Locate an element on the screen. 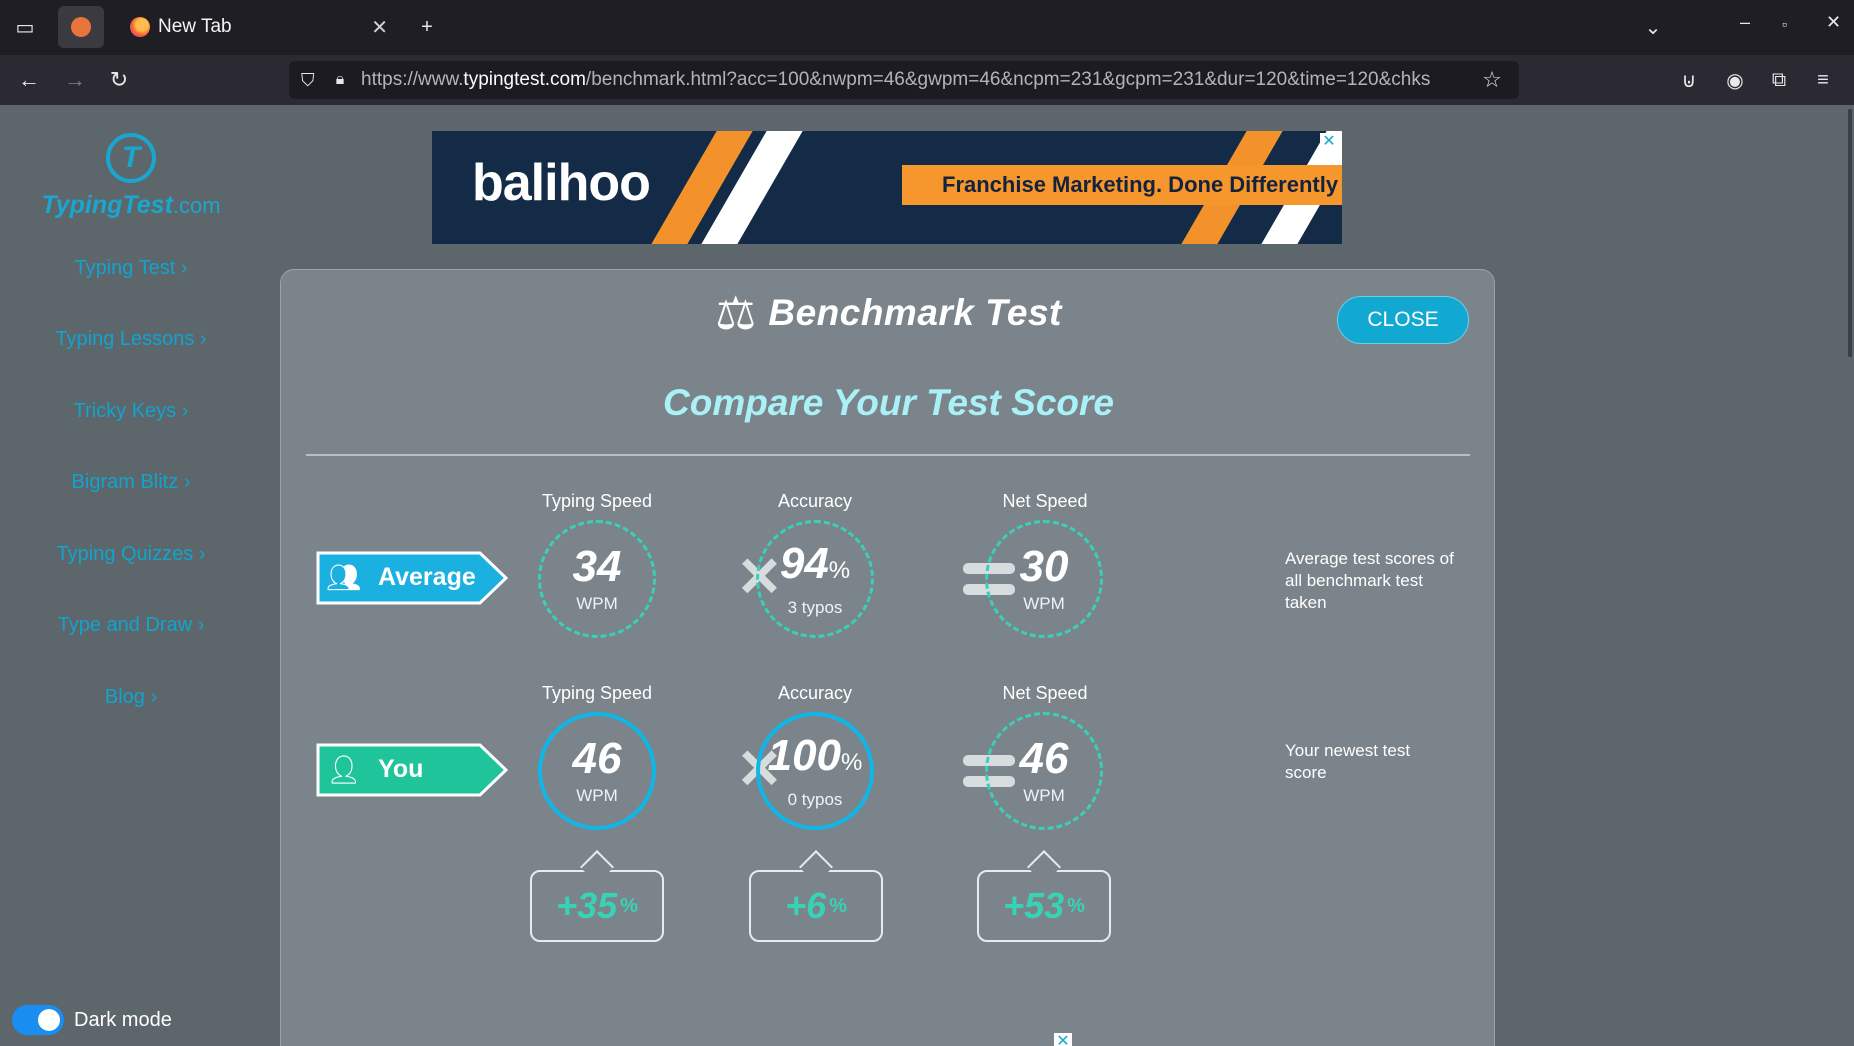 The height and width of the screenshot is (1046, 1854). average-typing-speed-heading: Typing Speed is located at coordinates (597, 501).